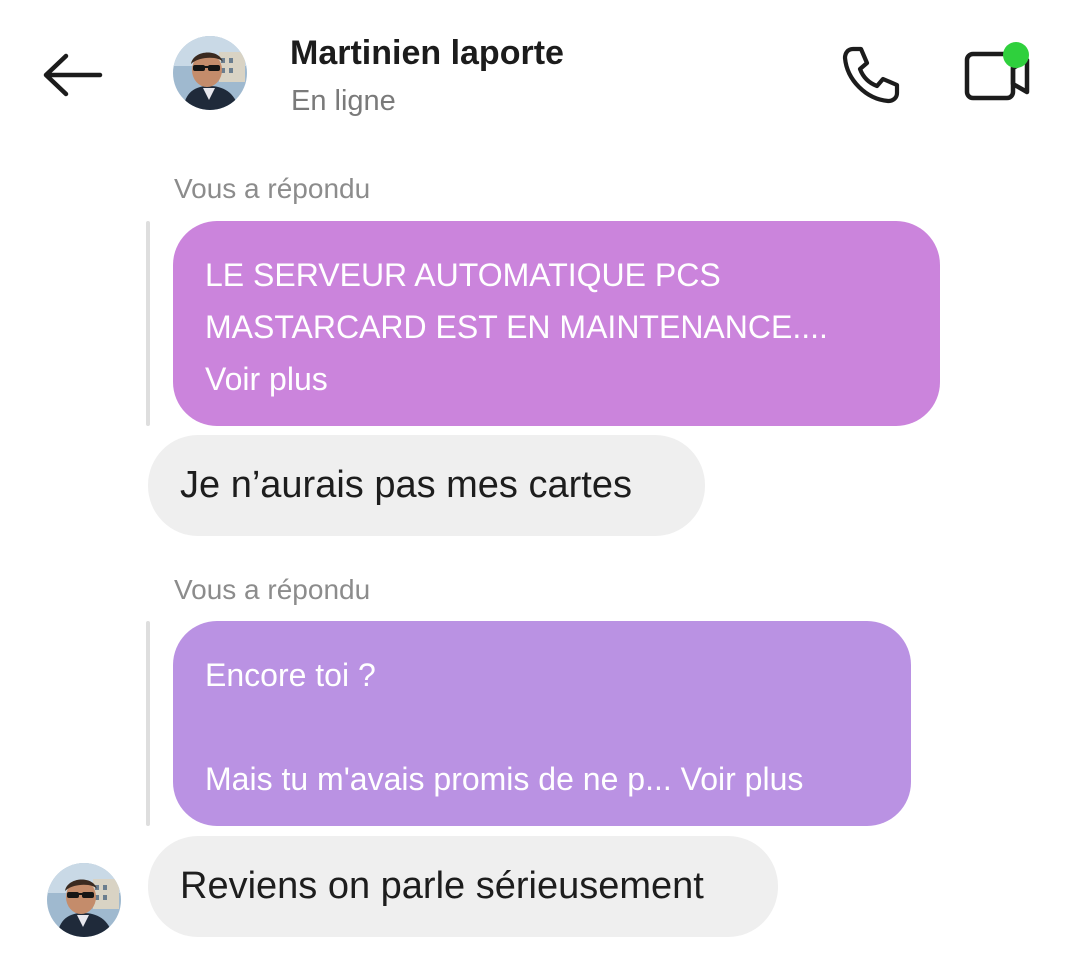  I want to click on sender-avatar, so click(84, 900).